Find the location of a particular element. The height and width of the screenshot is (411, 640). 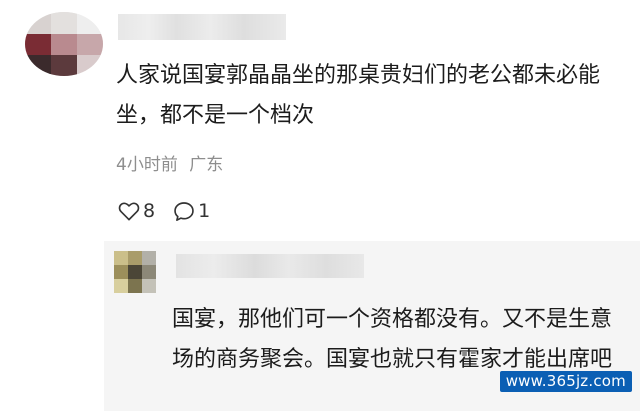

reply-button: 1 is located at coordinates (191, 211).